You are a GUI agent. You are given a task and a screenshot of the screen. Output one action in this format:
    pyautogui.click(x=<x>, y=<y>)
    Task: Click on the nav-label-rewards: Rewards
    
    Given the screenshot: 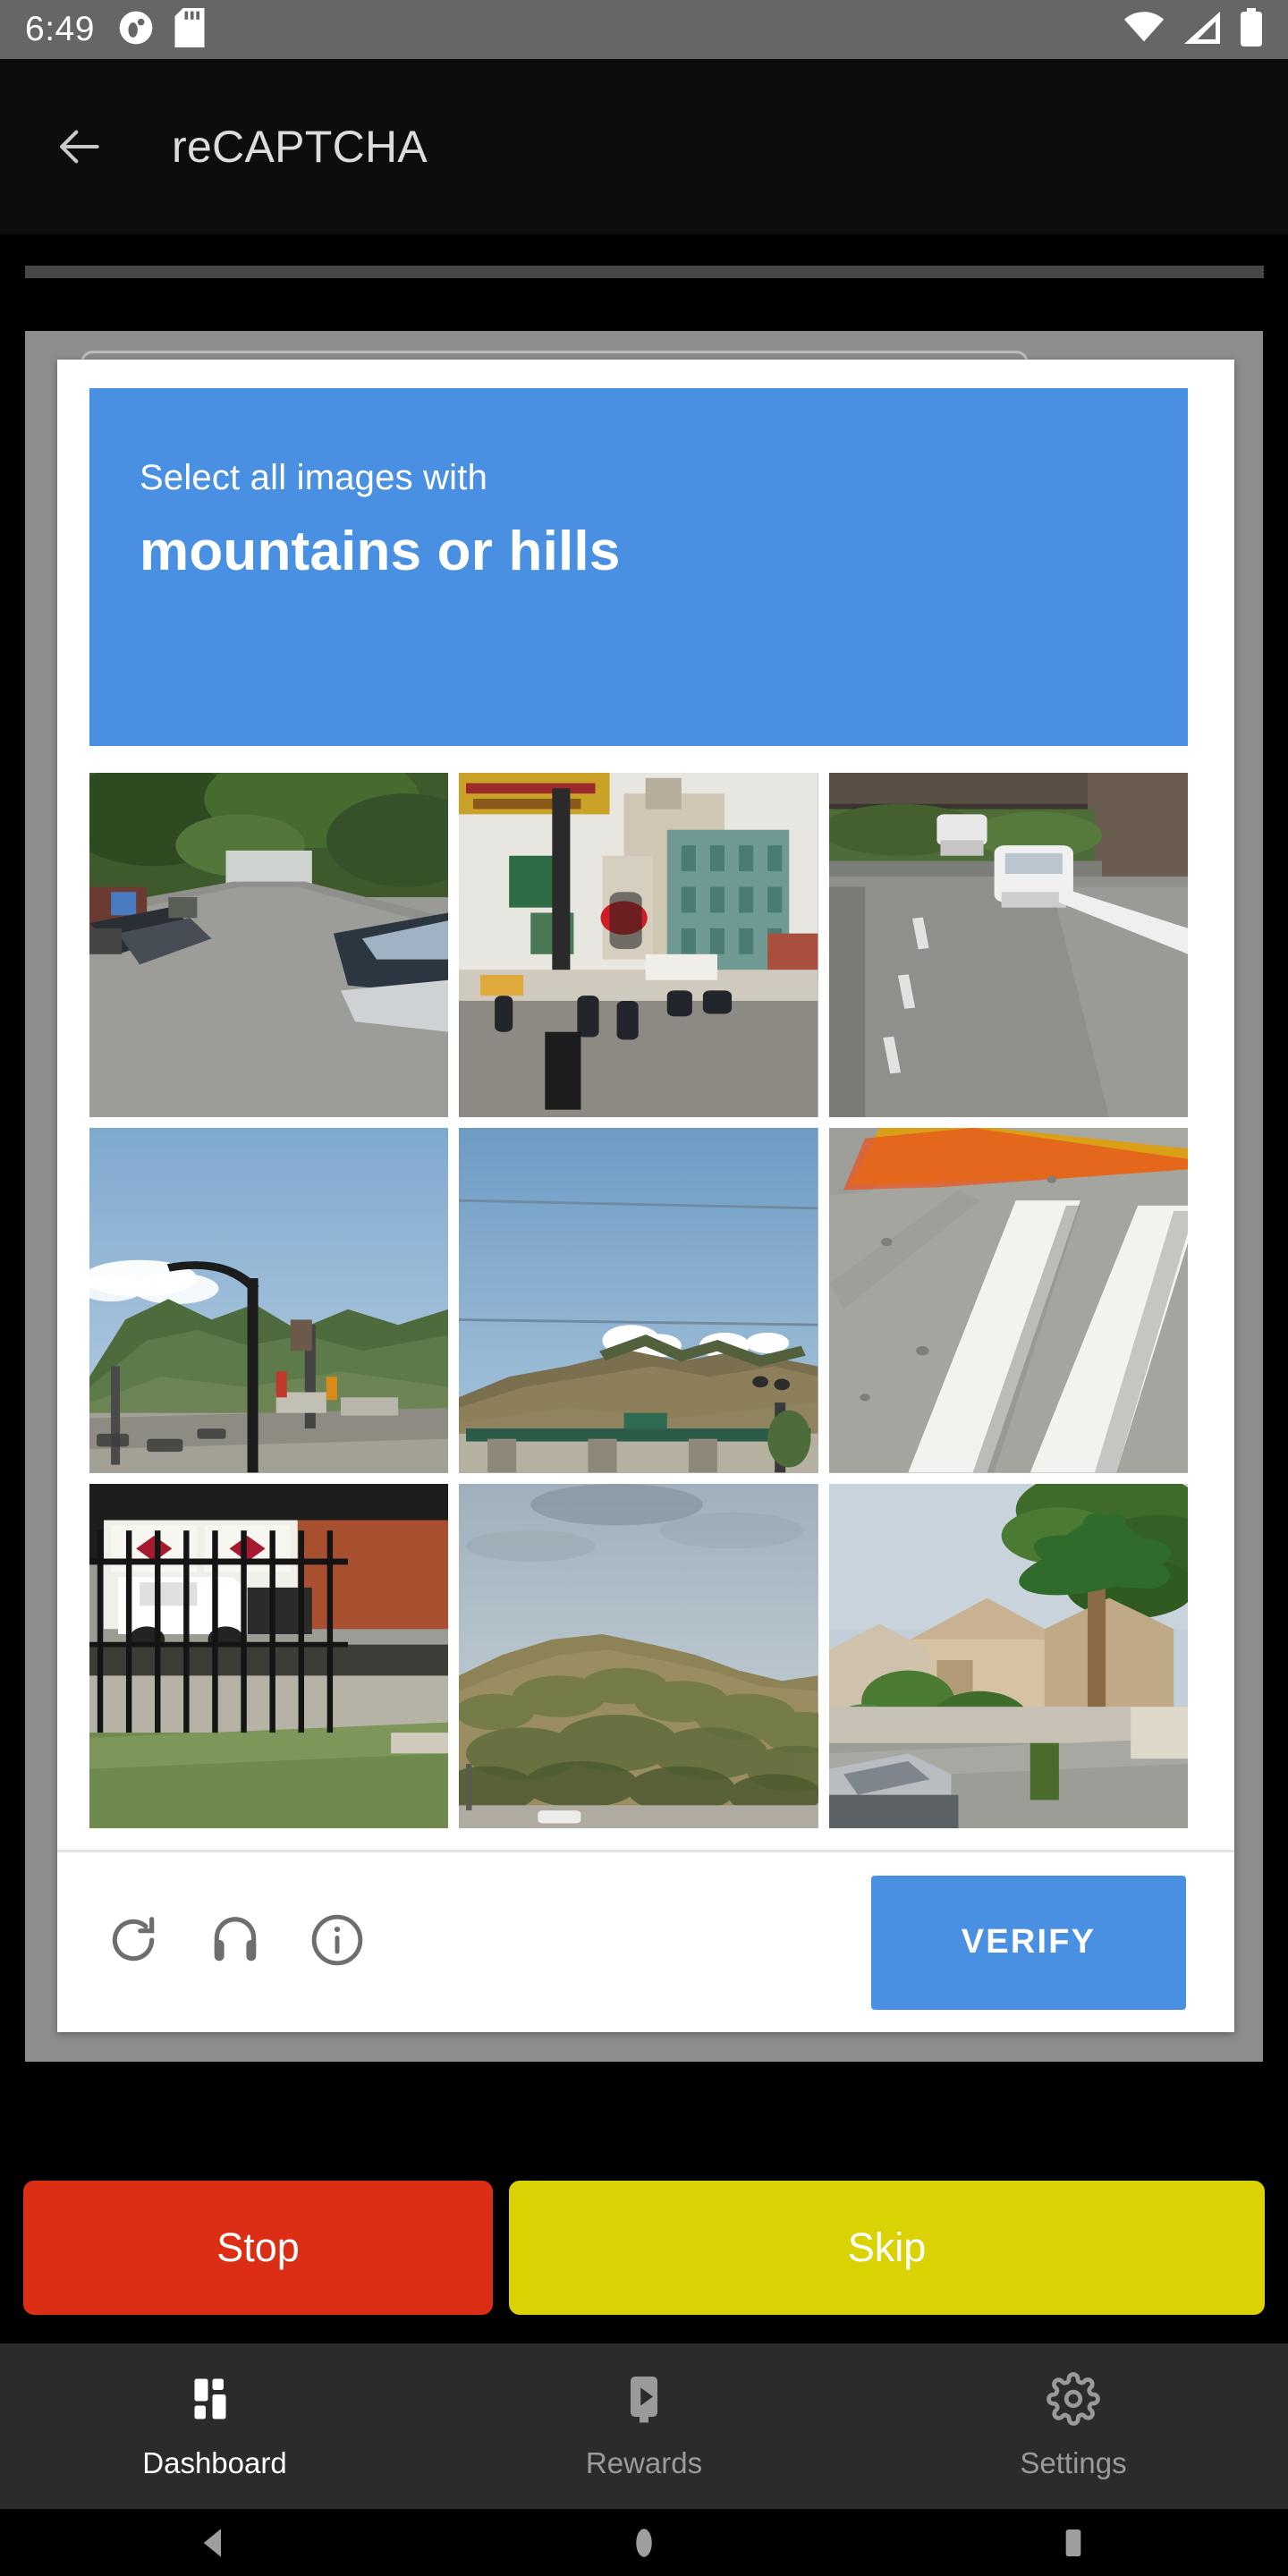 What is the action you would take?
    pyautogui.click(x=644, y=2462)
    